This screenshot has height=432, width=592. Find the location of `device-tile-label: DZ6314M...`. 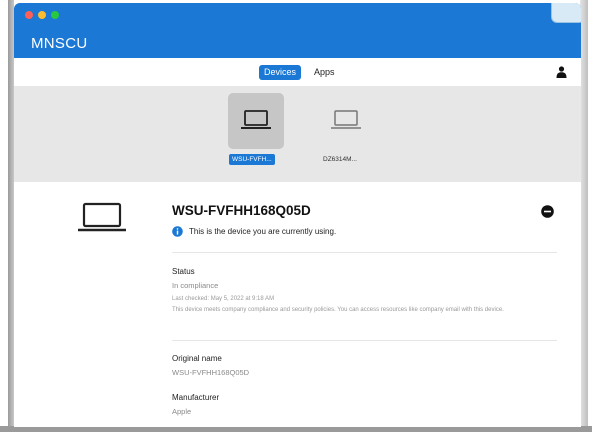

device-tile-label: DZ6314M... is located at coordinates (340, 159).